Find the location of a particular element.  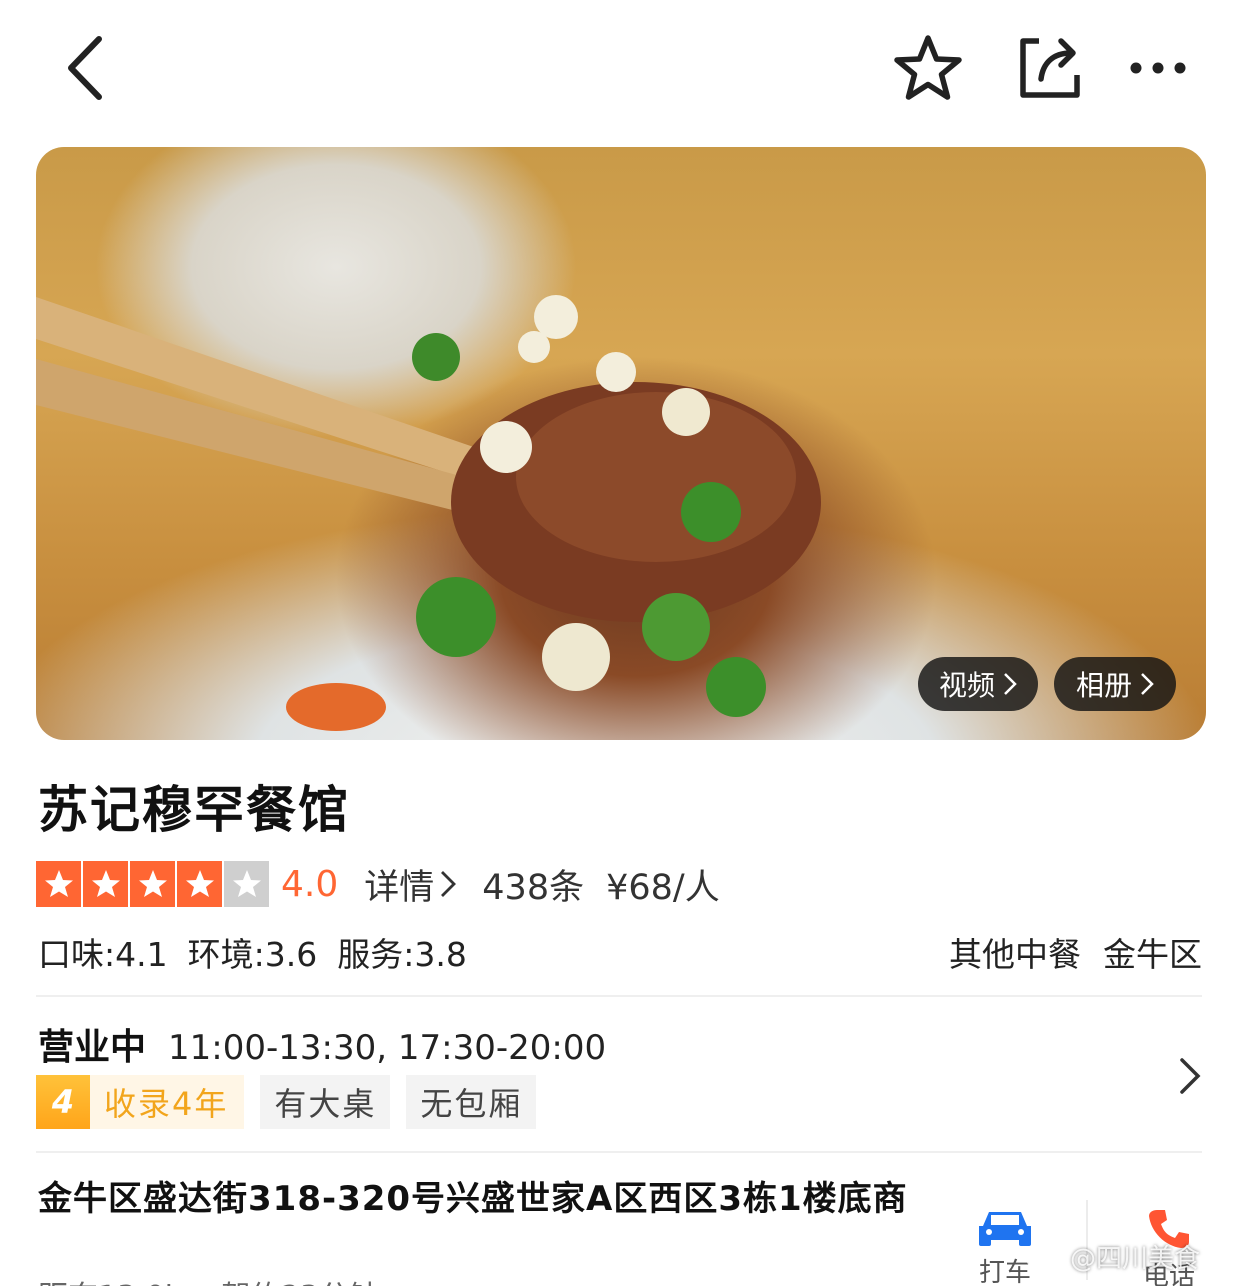

chevron-left-icon is located at coordinates (85, 68).